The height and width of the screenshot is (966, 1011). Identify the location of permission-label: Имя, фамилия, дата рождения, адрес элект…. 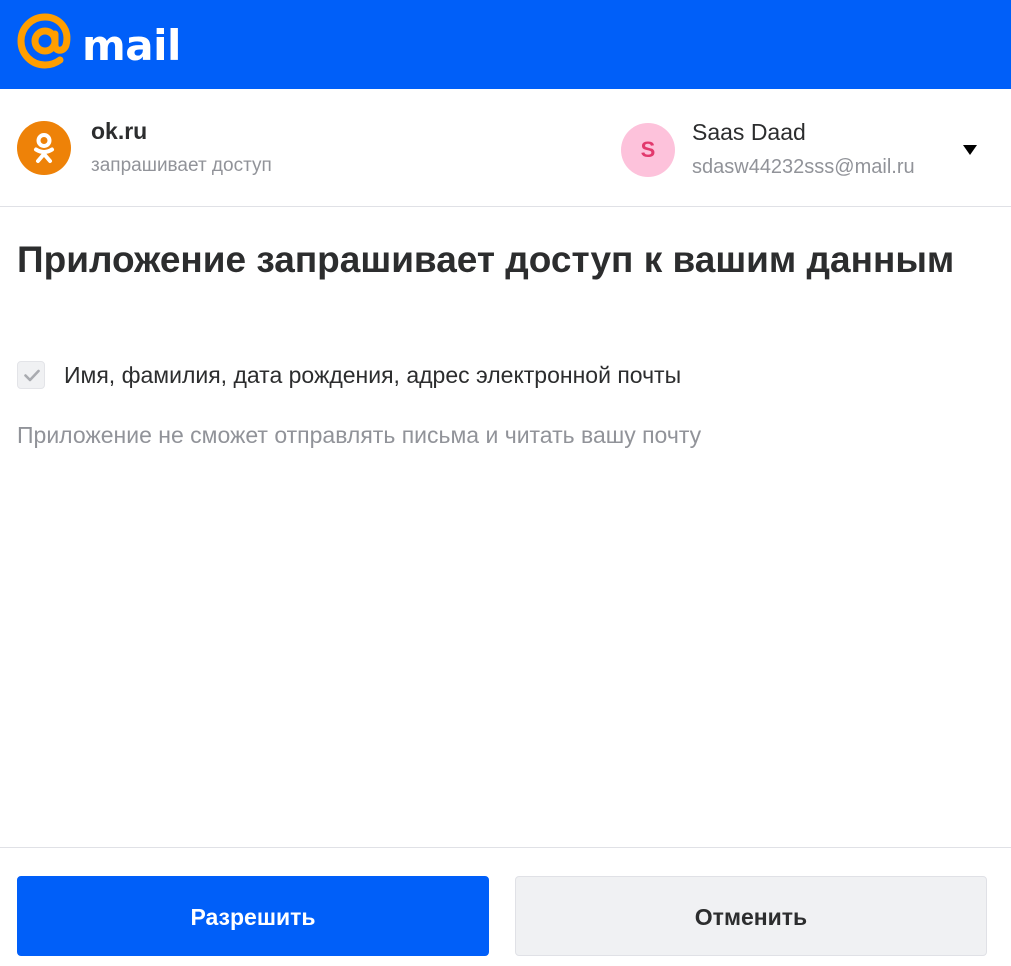
(373, 375).